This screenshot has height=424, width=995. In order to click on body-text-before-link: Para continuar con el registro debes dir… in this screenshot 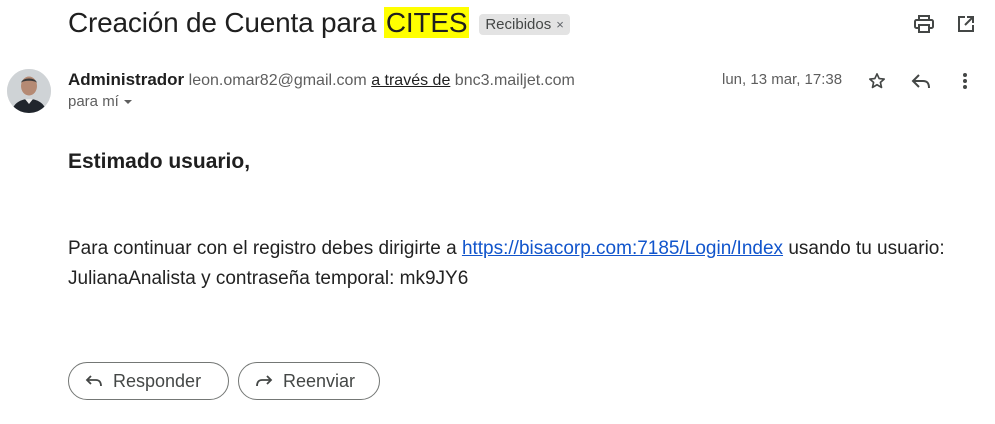, I will do `click(262, 248)`.